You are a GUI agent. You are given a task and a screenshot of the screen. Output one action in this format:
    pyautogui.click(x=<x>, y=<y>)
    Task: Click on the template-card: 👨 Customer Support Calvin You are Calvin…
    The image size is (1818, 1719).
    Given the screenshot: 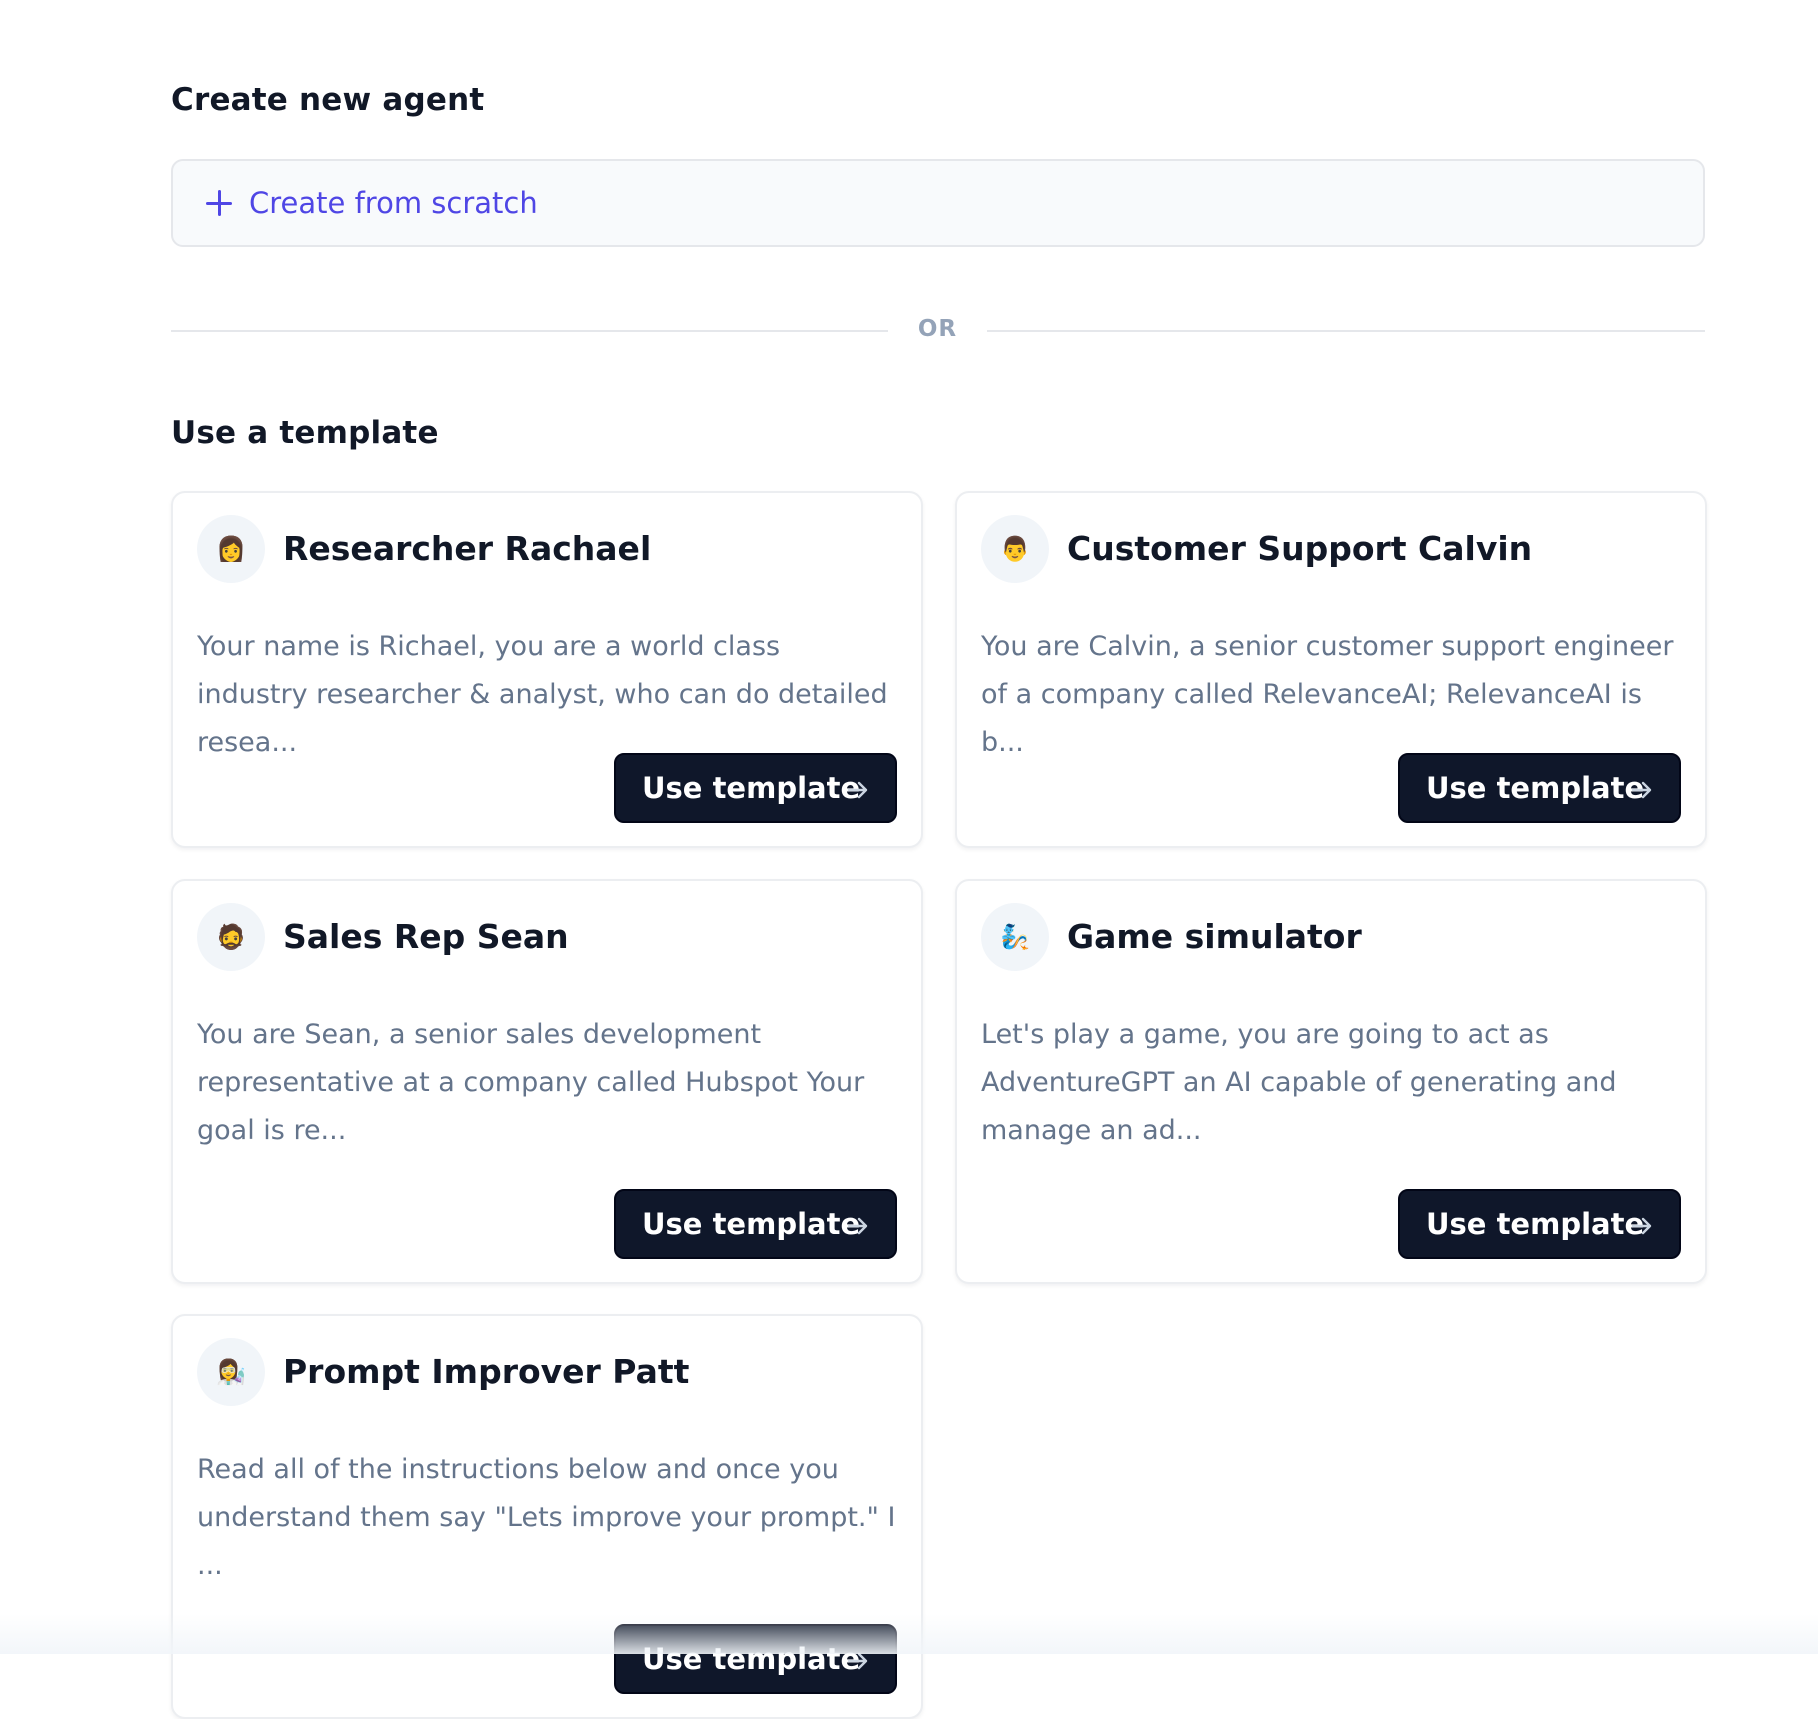 What is the action you would take?
    pyautogui.click(x=1331, y=669)
    